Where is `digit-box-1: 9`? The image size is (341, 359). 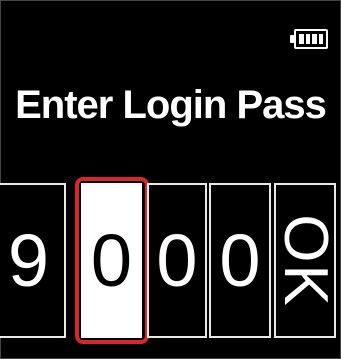 digit-box-1: 9 is located at coordinates (33, 260).